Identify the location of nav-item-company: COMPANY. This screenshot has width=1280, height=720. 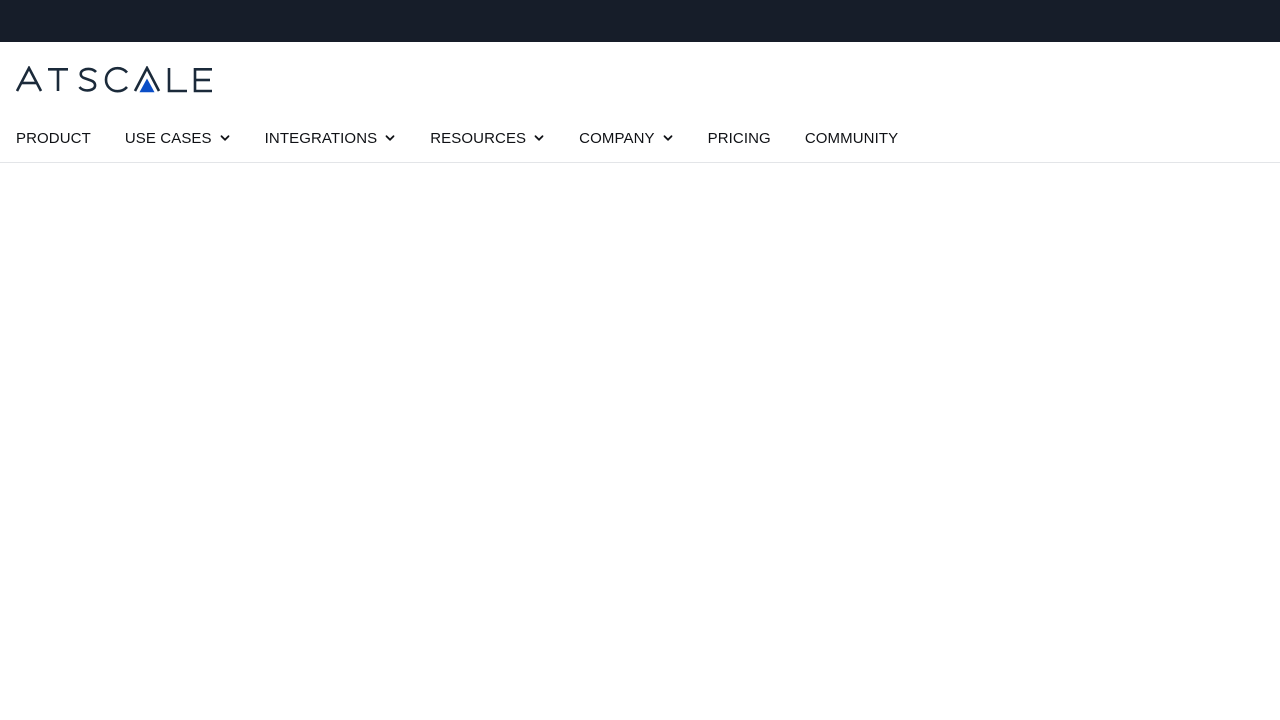
(626, 138).